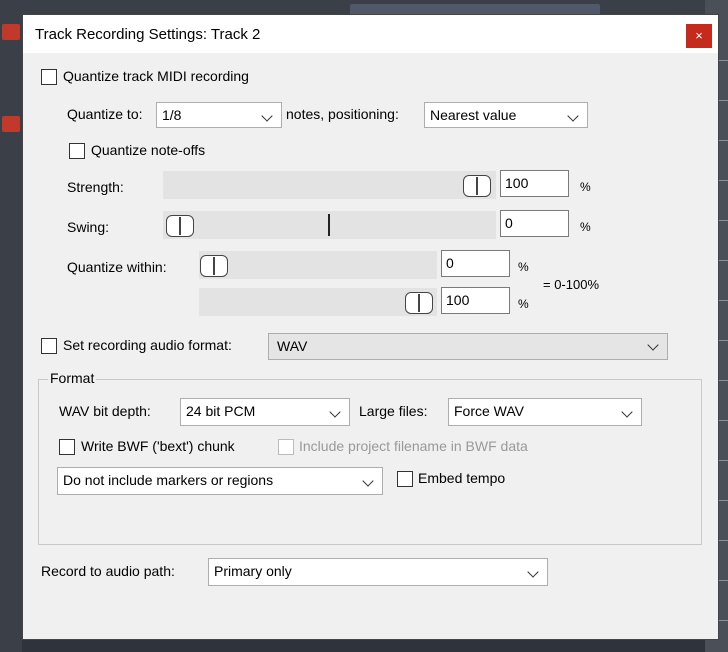  I want to click on set-audio-format-label: Set recording audio format:, so click(147, 345).